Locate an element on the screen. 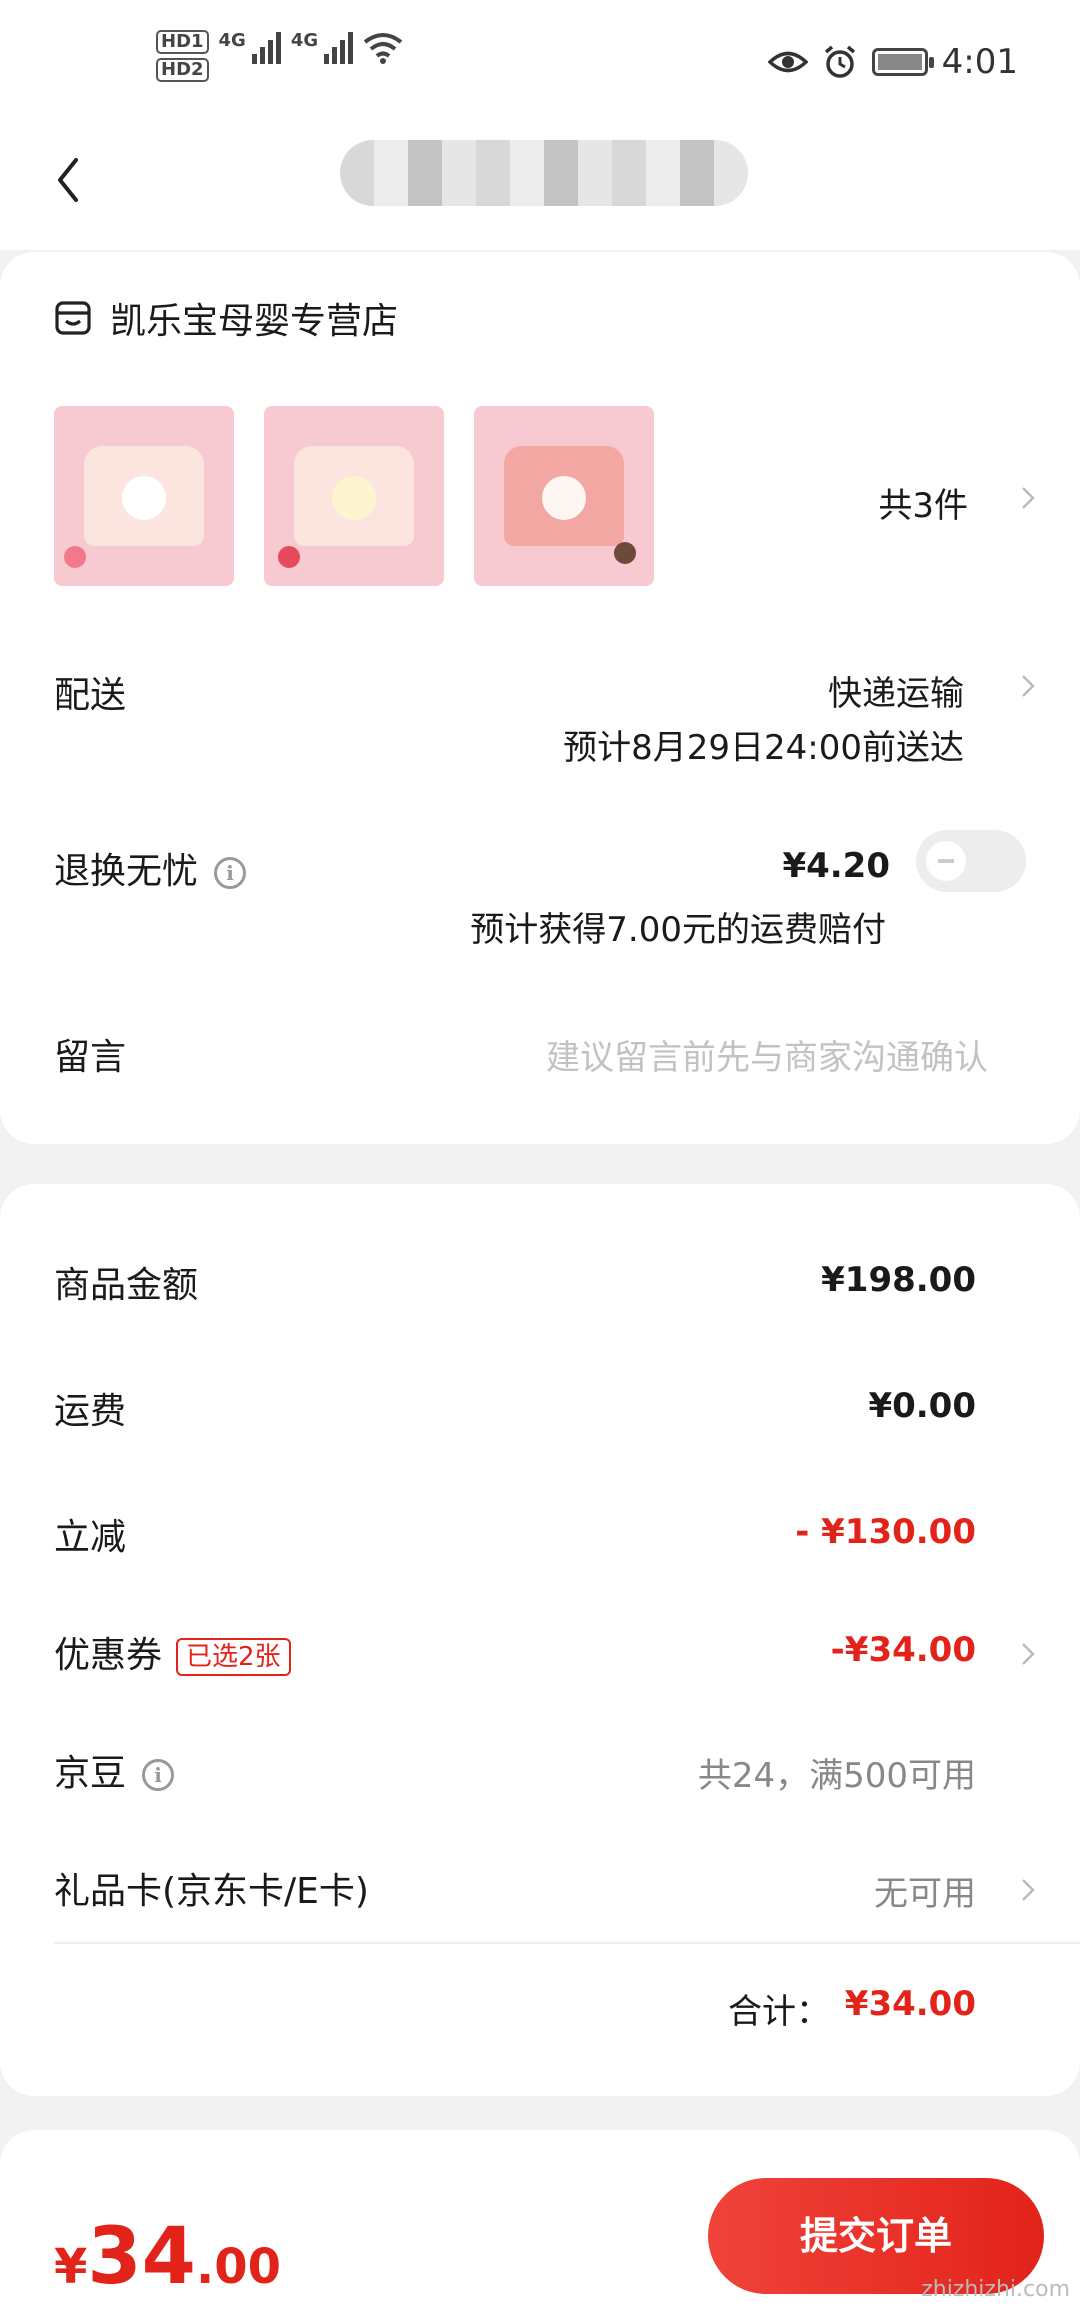  delivery-method: 快递运输 is located at coordinates (896, 690).